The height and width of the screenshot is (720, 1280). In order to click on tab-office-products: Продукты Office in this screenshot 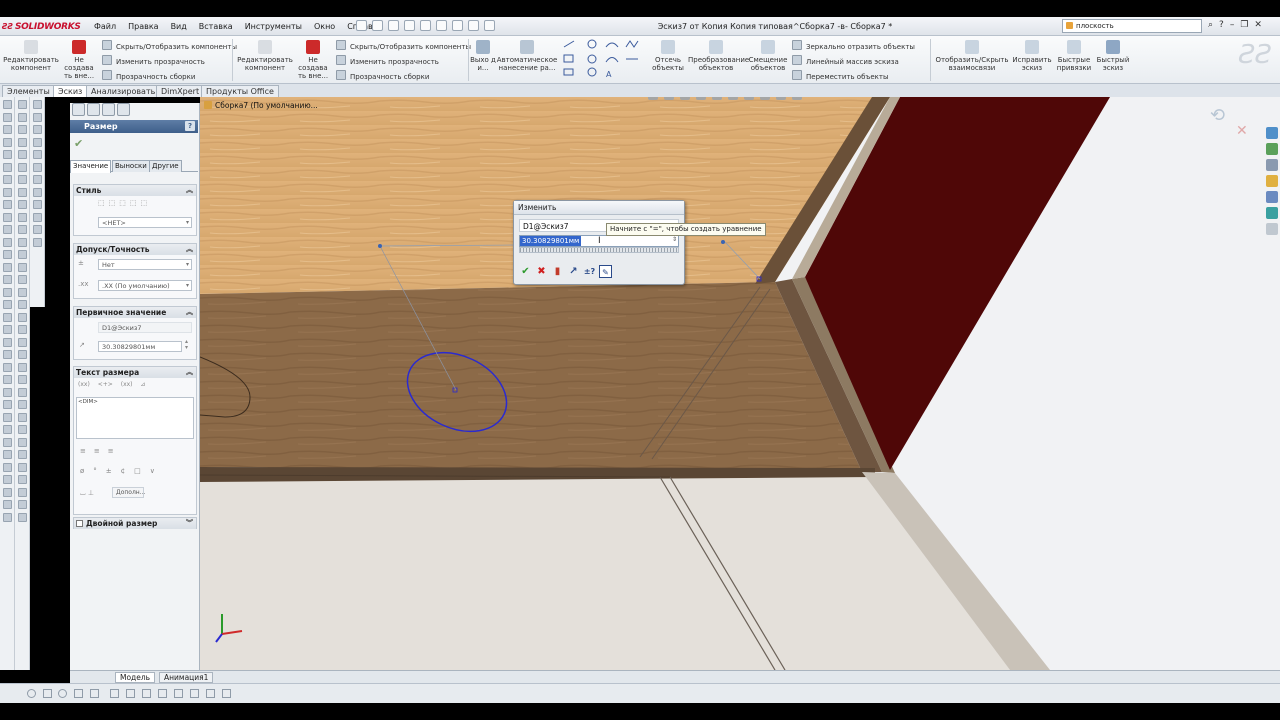, I will do `click(240, 91)`.